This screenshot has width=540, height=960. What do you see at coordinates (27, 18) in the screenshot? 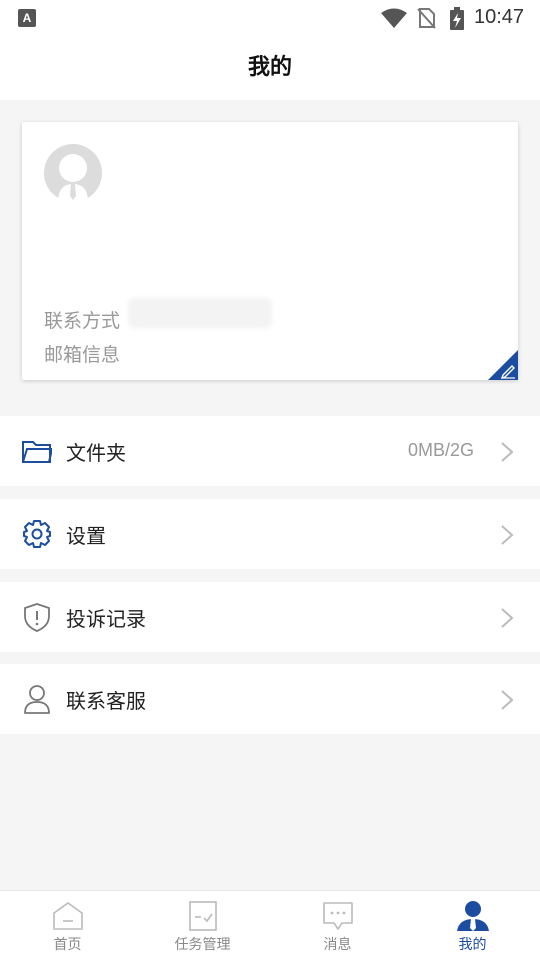
I see `app-notification-icon: A` at bounding box center [27, 18].